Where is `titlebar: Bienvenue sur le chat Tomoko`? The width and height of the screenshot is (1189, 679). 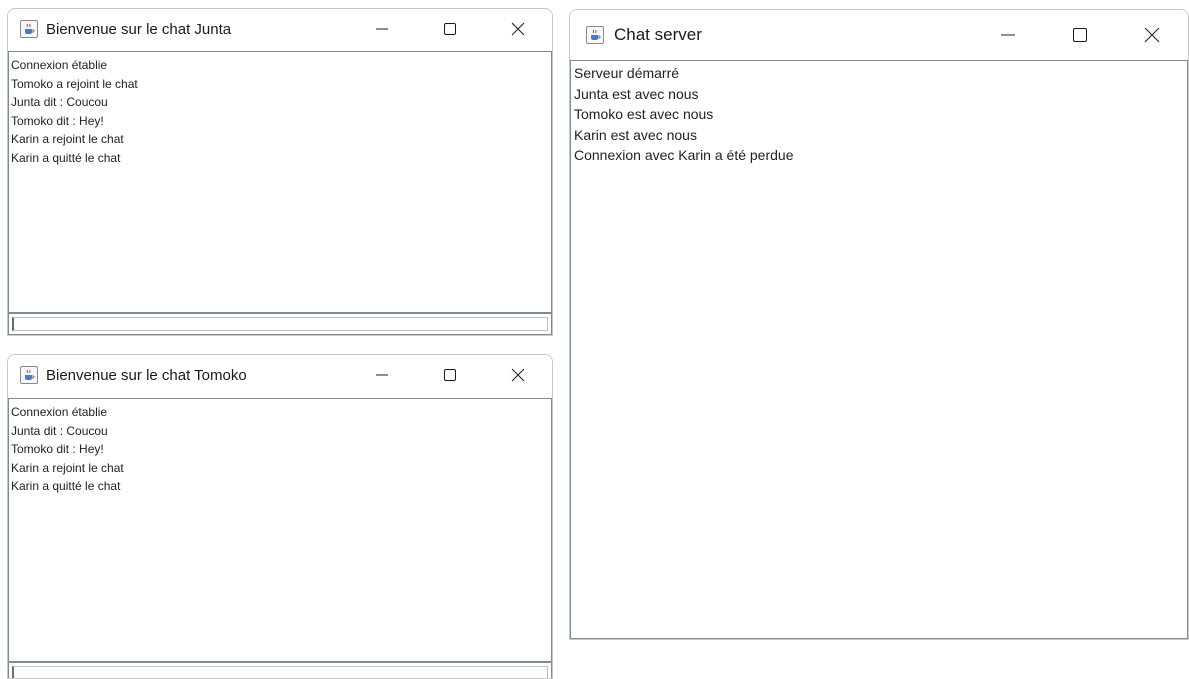 titlebar: Bienvenue sur le chat Tomoko is located at coordinates (280, 375).